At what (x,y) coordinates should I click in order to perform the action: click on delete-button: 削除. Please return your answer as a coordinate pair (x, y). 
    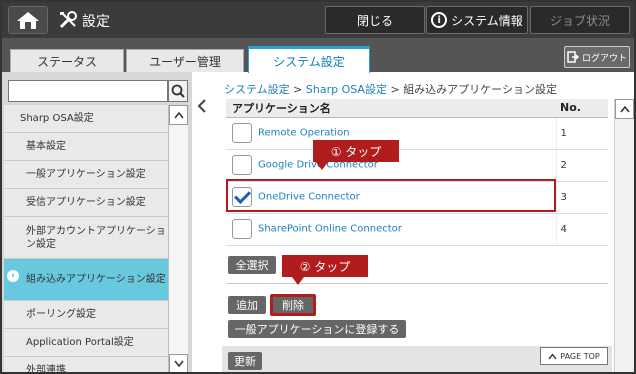
    Looking at the image, I should click on (293, 305).